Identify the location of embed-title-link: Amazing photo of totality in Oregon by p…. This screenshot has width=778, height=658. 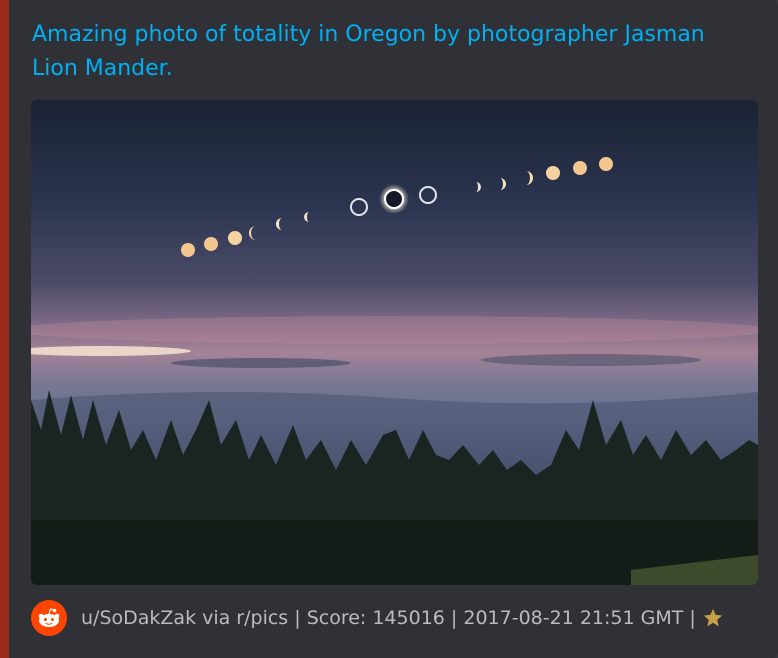
(392, 52).